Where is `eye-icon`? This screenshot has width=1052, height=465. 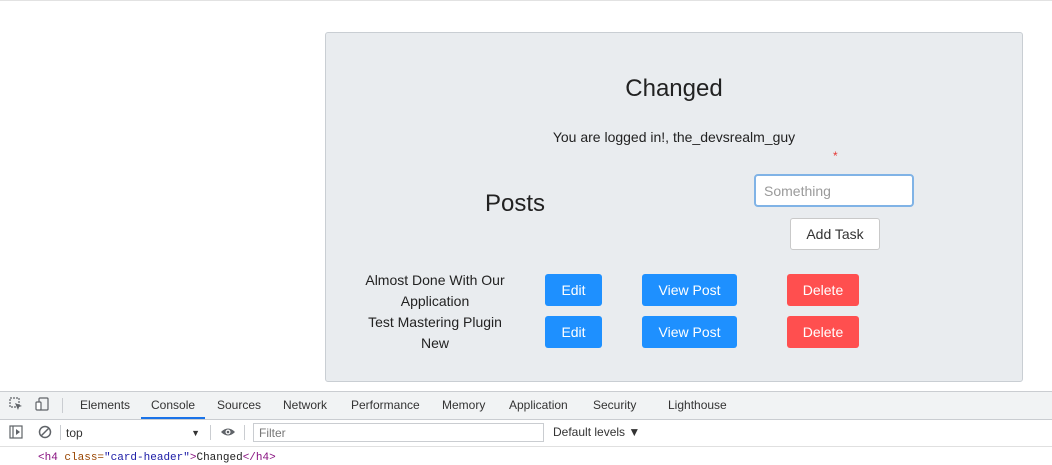 eye-icon is located at coordinates (228, 433).